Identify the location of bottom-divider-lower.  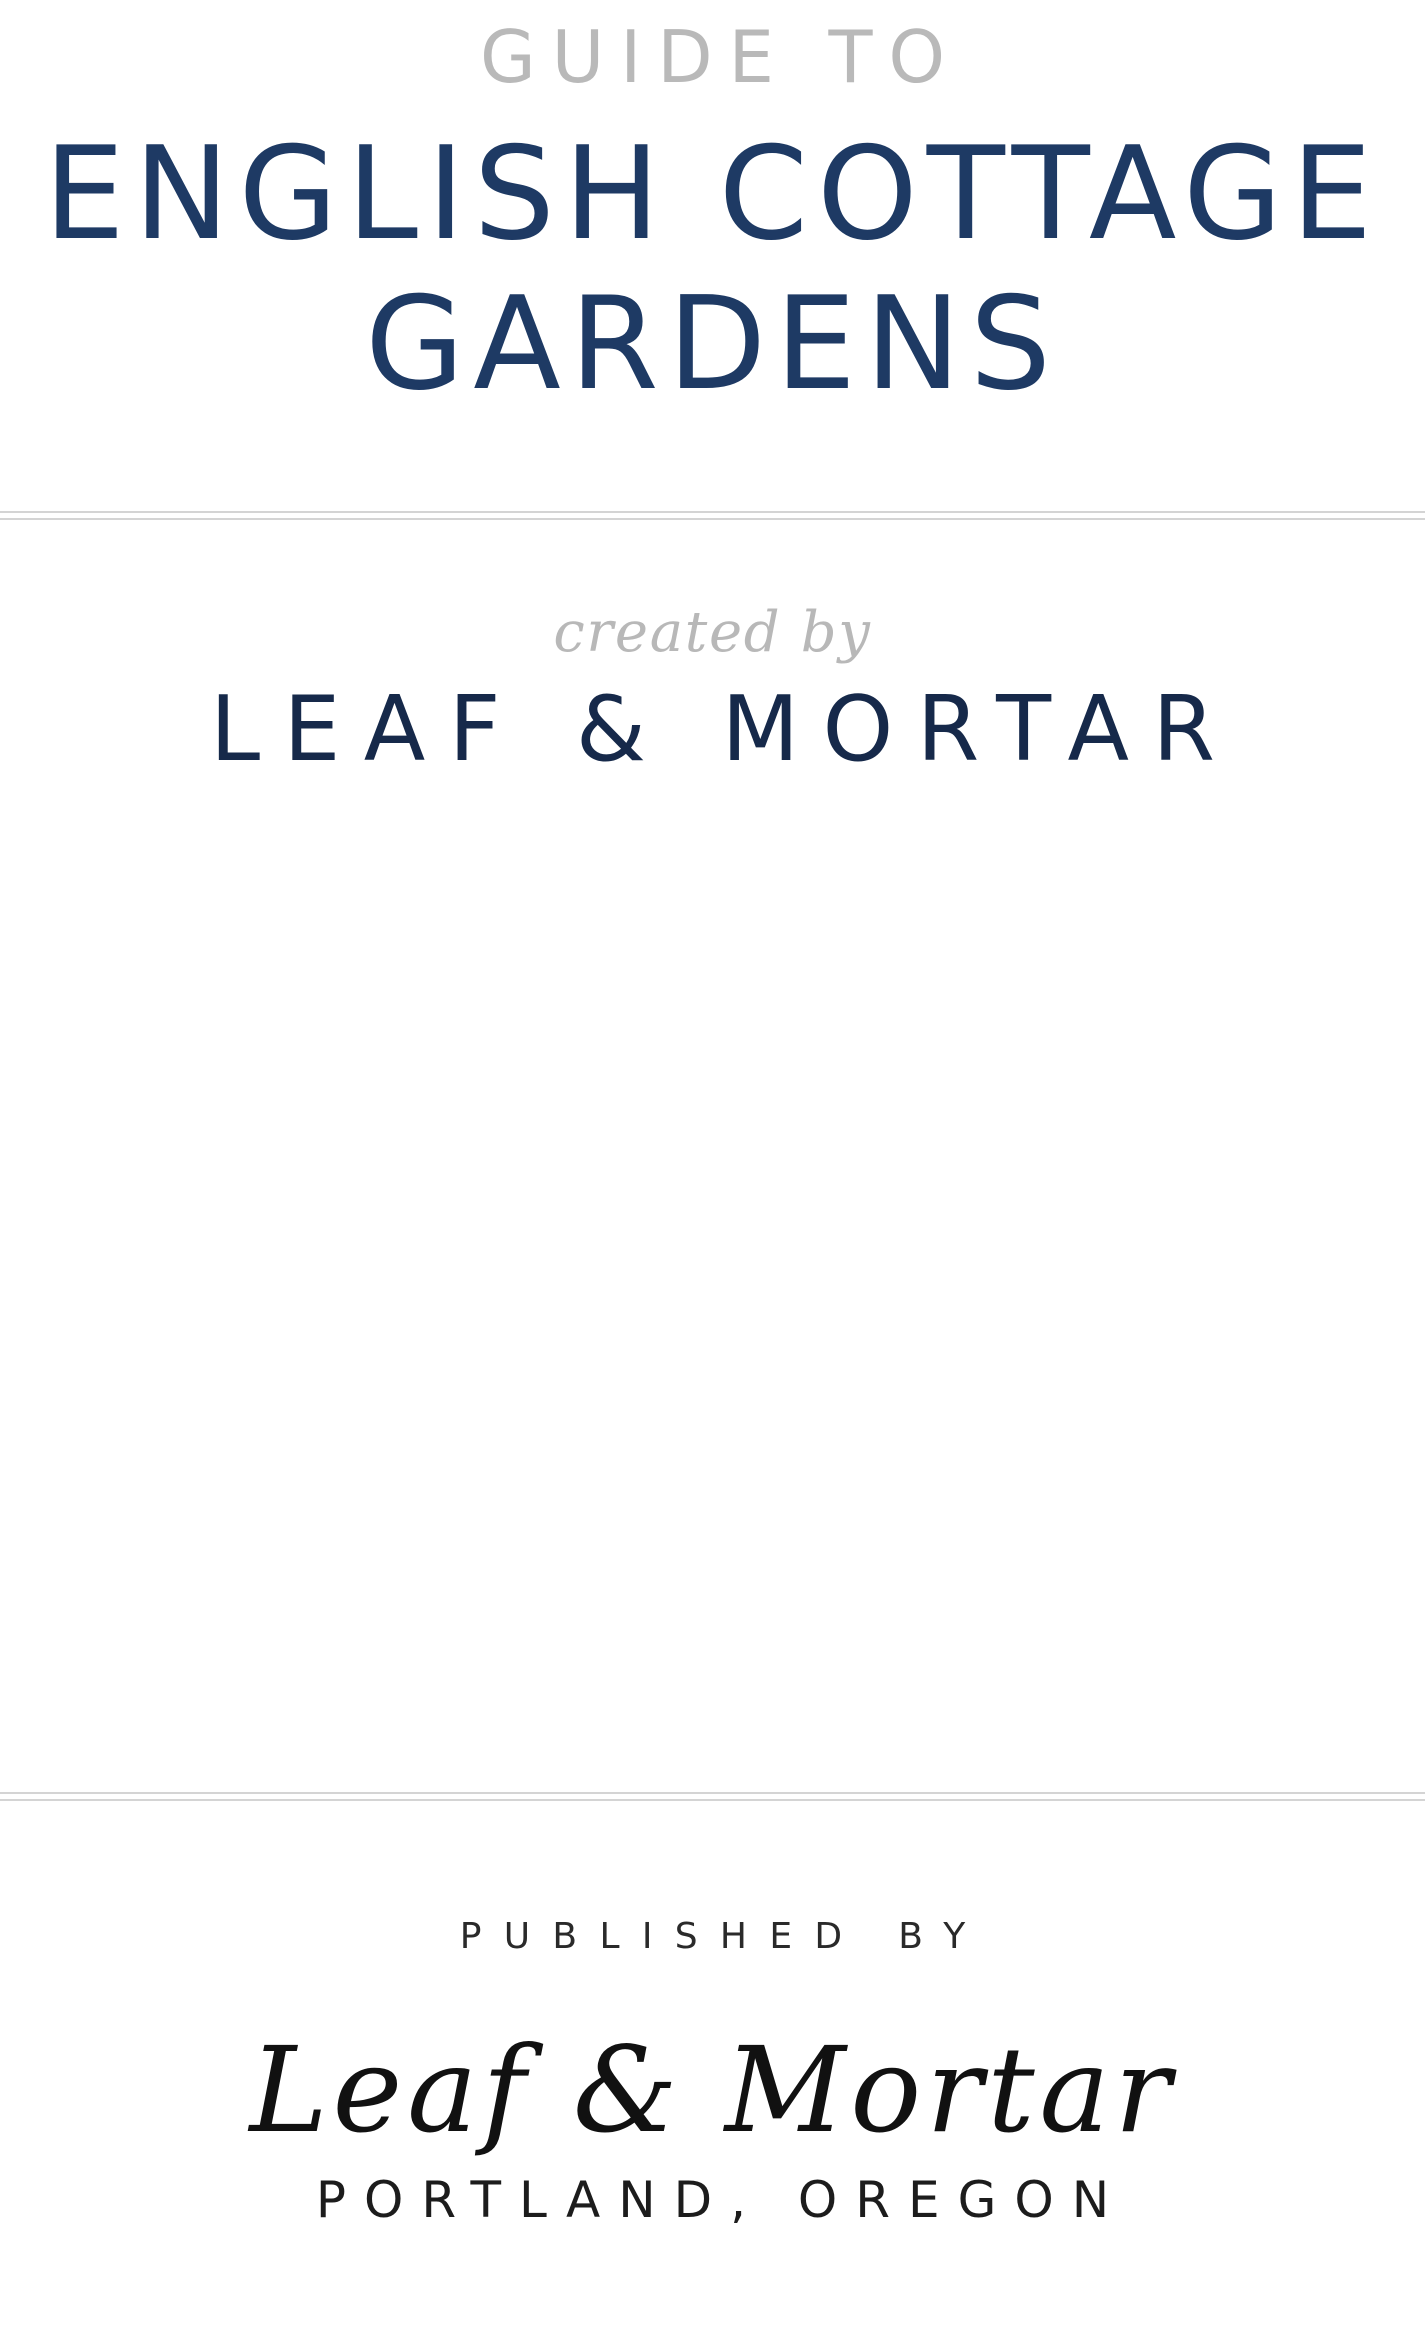
(712, 1800).